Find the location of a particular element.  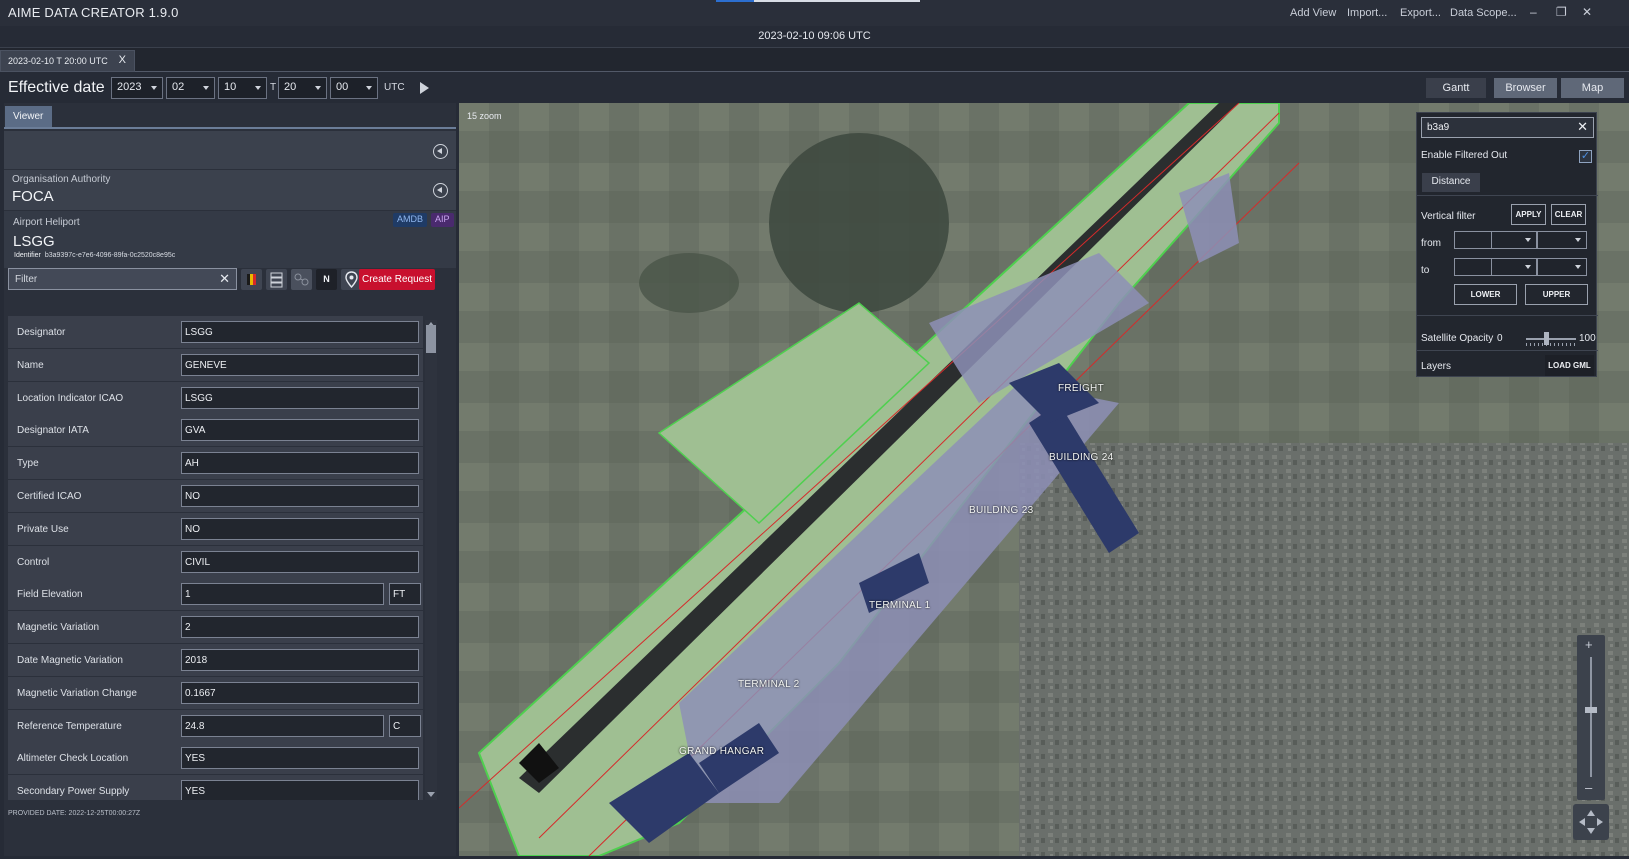

back-icon is located at coordinates (440, 190).